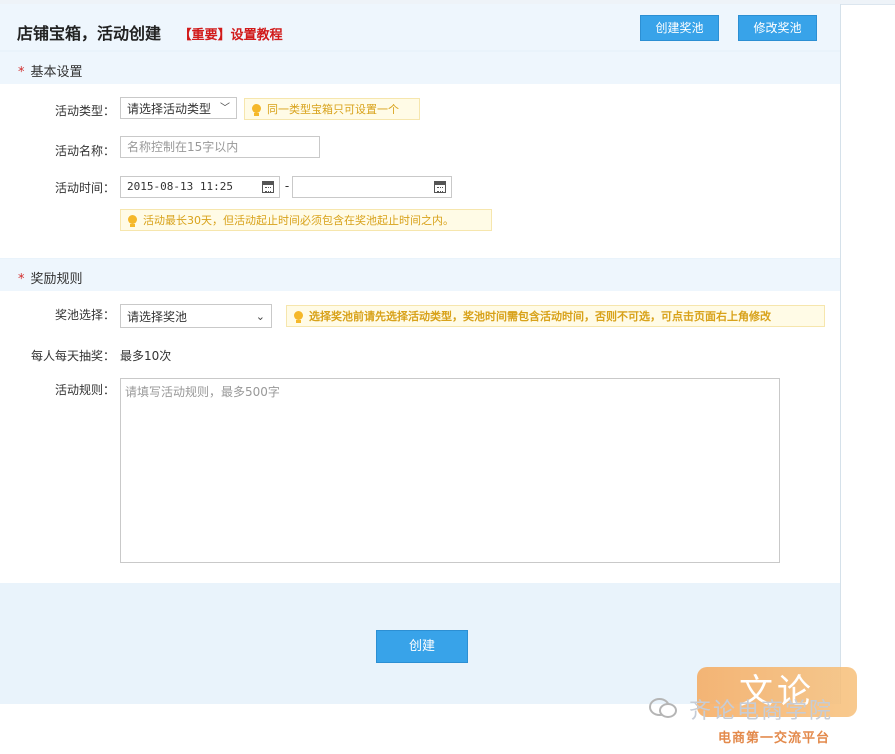 The width and height of the screenshot is (895, 754). Describe the element at coordinates (50, 72) in the screenshot. I see `basic-settings-title: * 基本设置` at that location.